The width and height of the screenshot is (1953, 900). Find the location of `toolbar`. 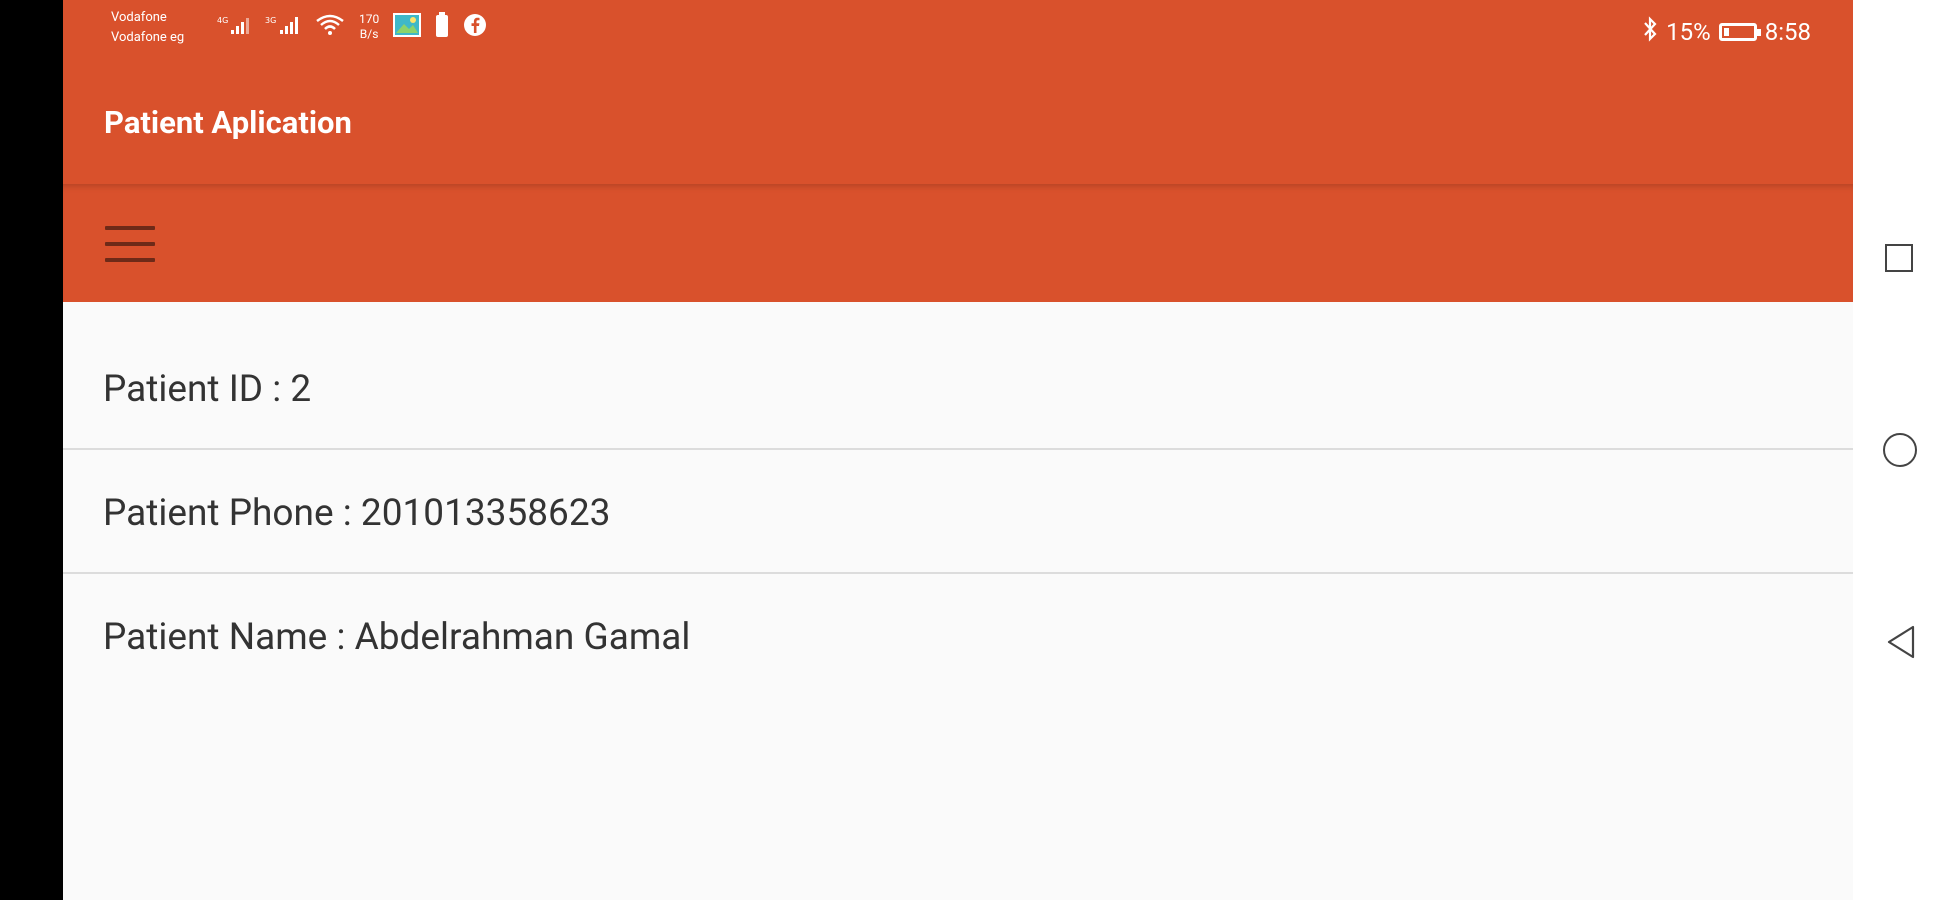

toolbar is located at coordinates (958, 243).